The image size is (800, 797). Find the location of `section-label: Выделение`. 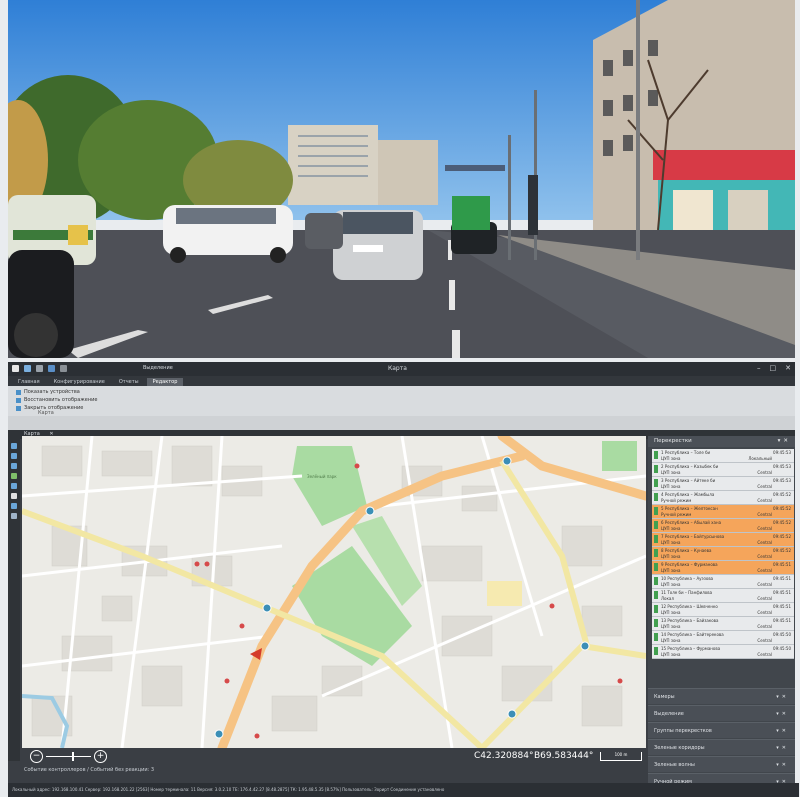

section-label: Выделение is located at coordinates (669, 714).